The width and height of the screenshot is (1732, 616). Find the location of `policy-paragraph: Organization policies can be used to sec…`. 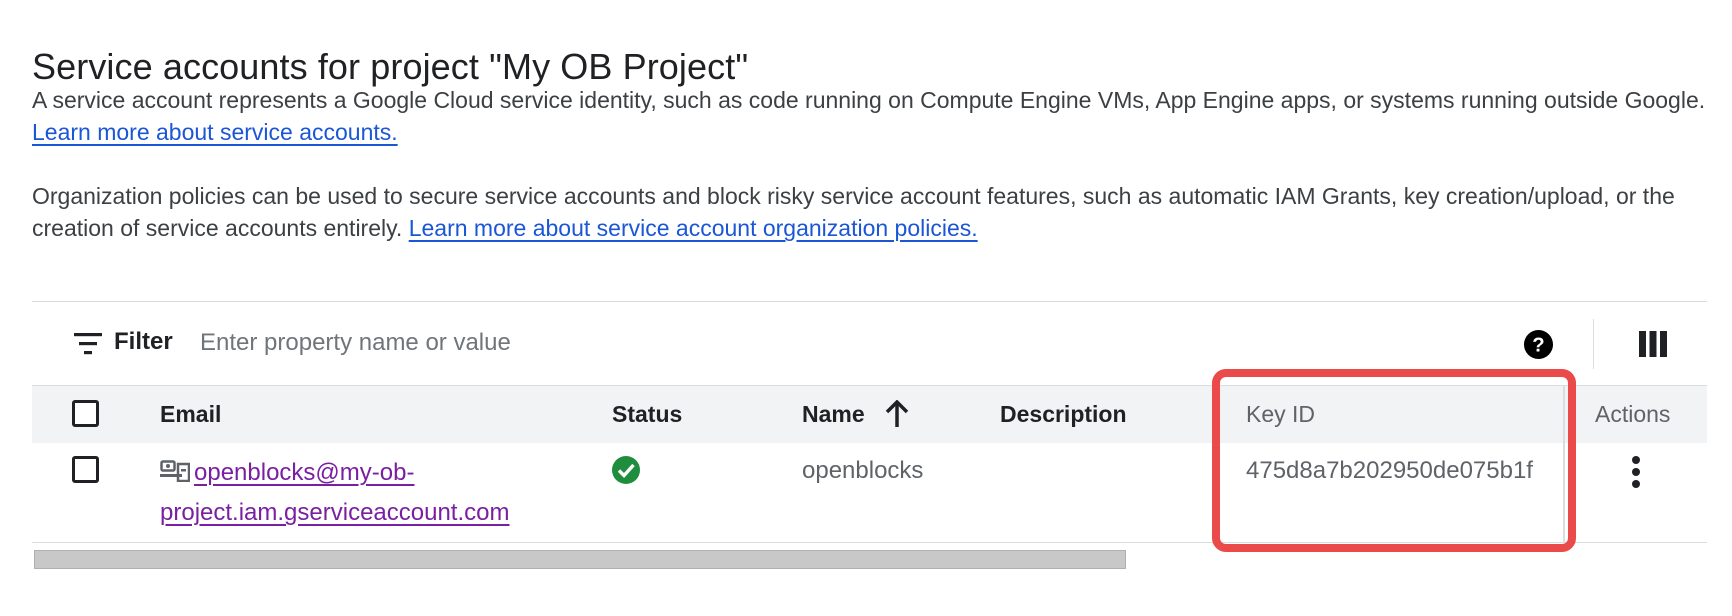

policy-paragraph: Organization policies can be used to sec… is located at coordinates (872, 212).